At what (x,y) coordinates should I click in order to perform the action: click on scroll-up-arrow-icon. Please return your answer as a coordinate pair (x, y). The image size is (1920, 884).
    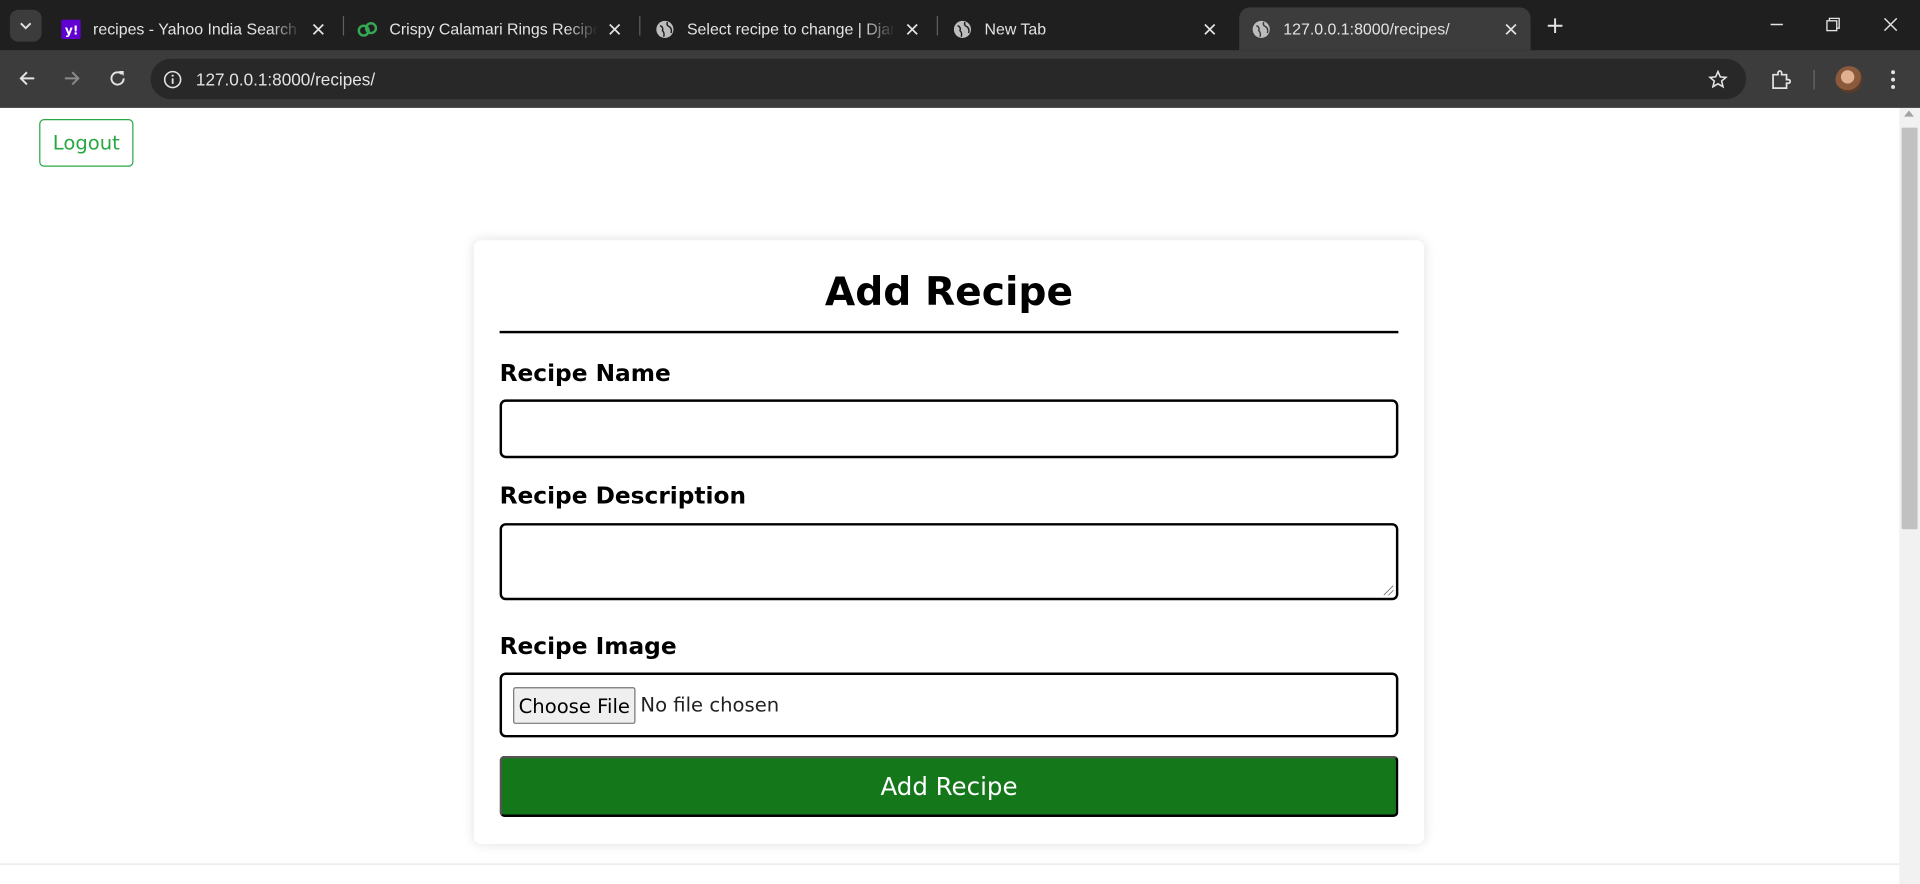
    Looking at the image, I should click on (1909, 113).